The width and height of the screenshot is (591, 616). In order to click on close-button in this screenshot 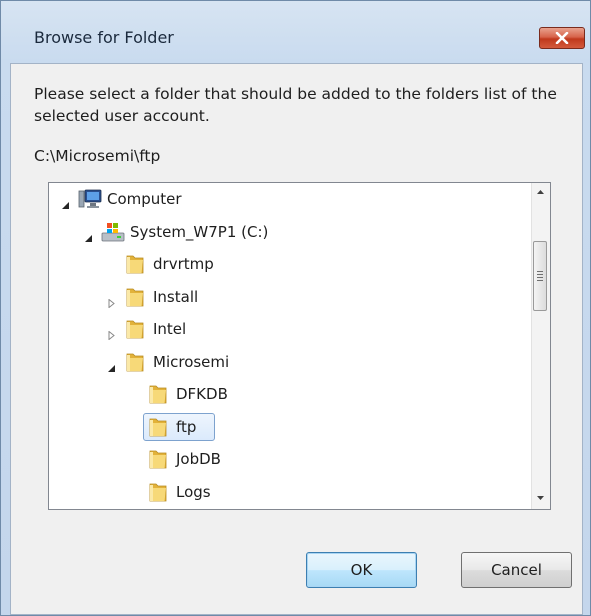, I will do `click(562, 38)`.